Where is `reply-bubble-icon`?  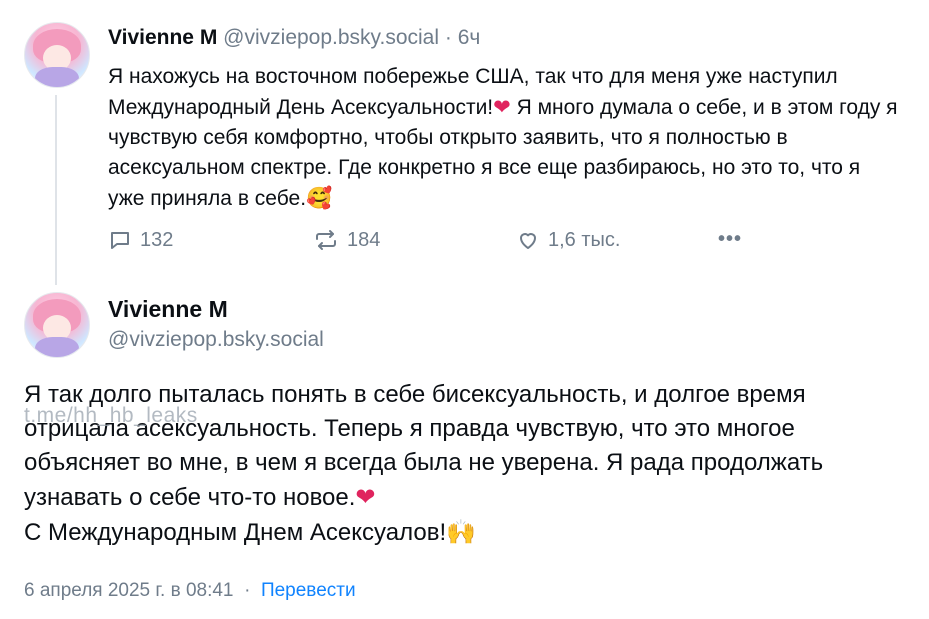 reply-bubble-icon is located at coordinates (120, 240).